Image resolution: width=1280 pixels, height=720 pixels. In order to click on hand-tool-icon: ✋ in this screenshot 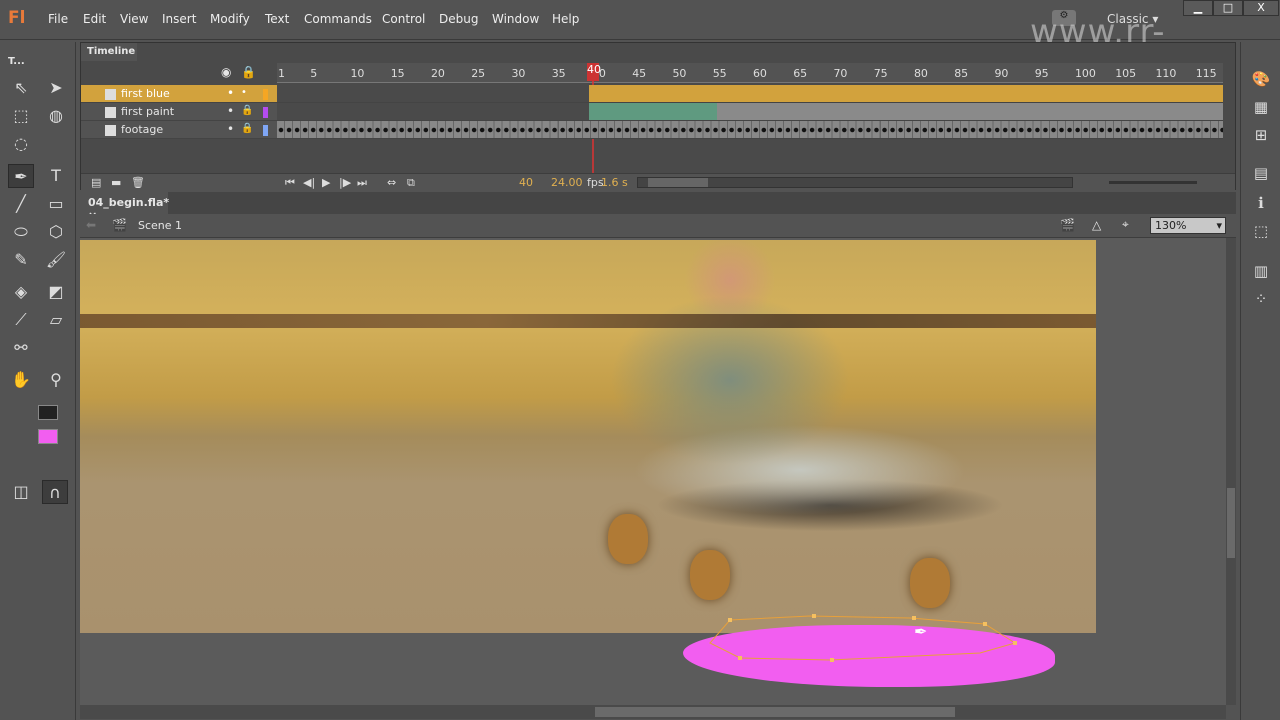, I will do `click(21, 380)`.